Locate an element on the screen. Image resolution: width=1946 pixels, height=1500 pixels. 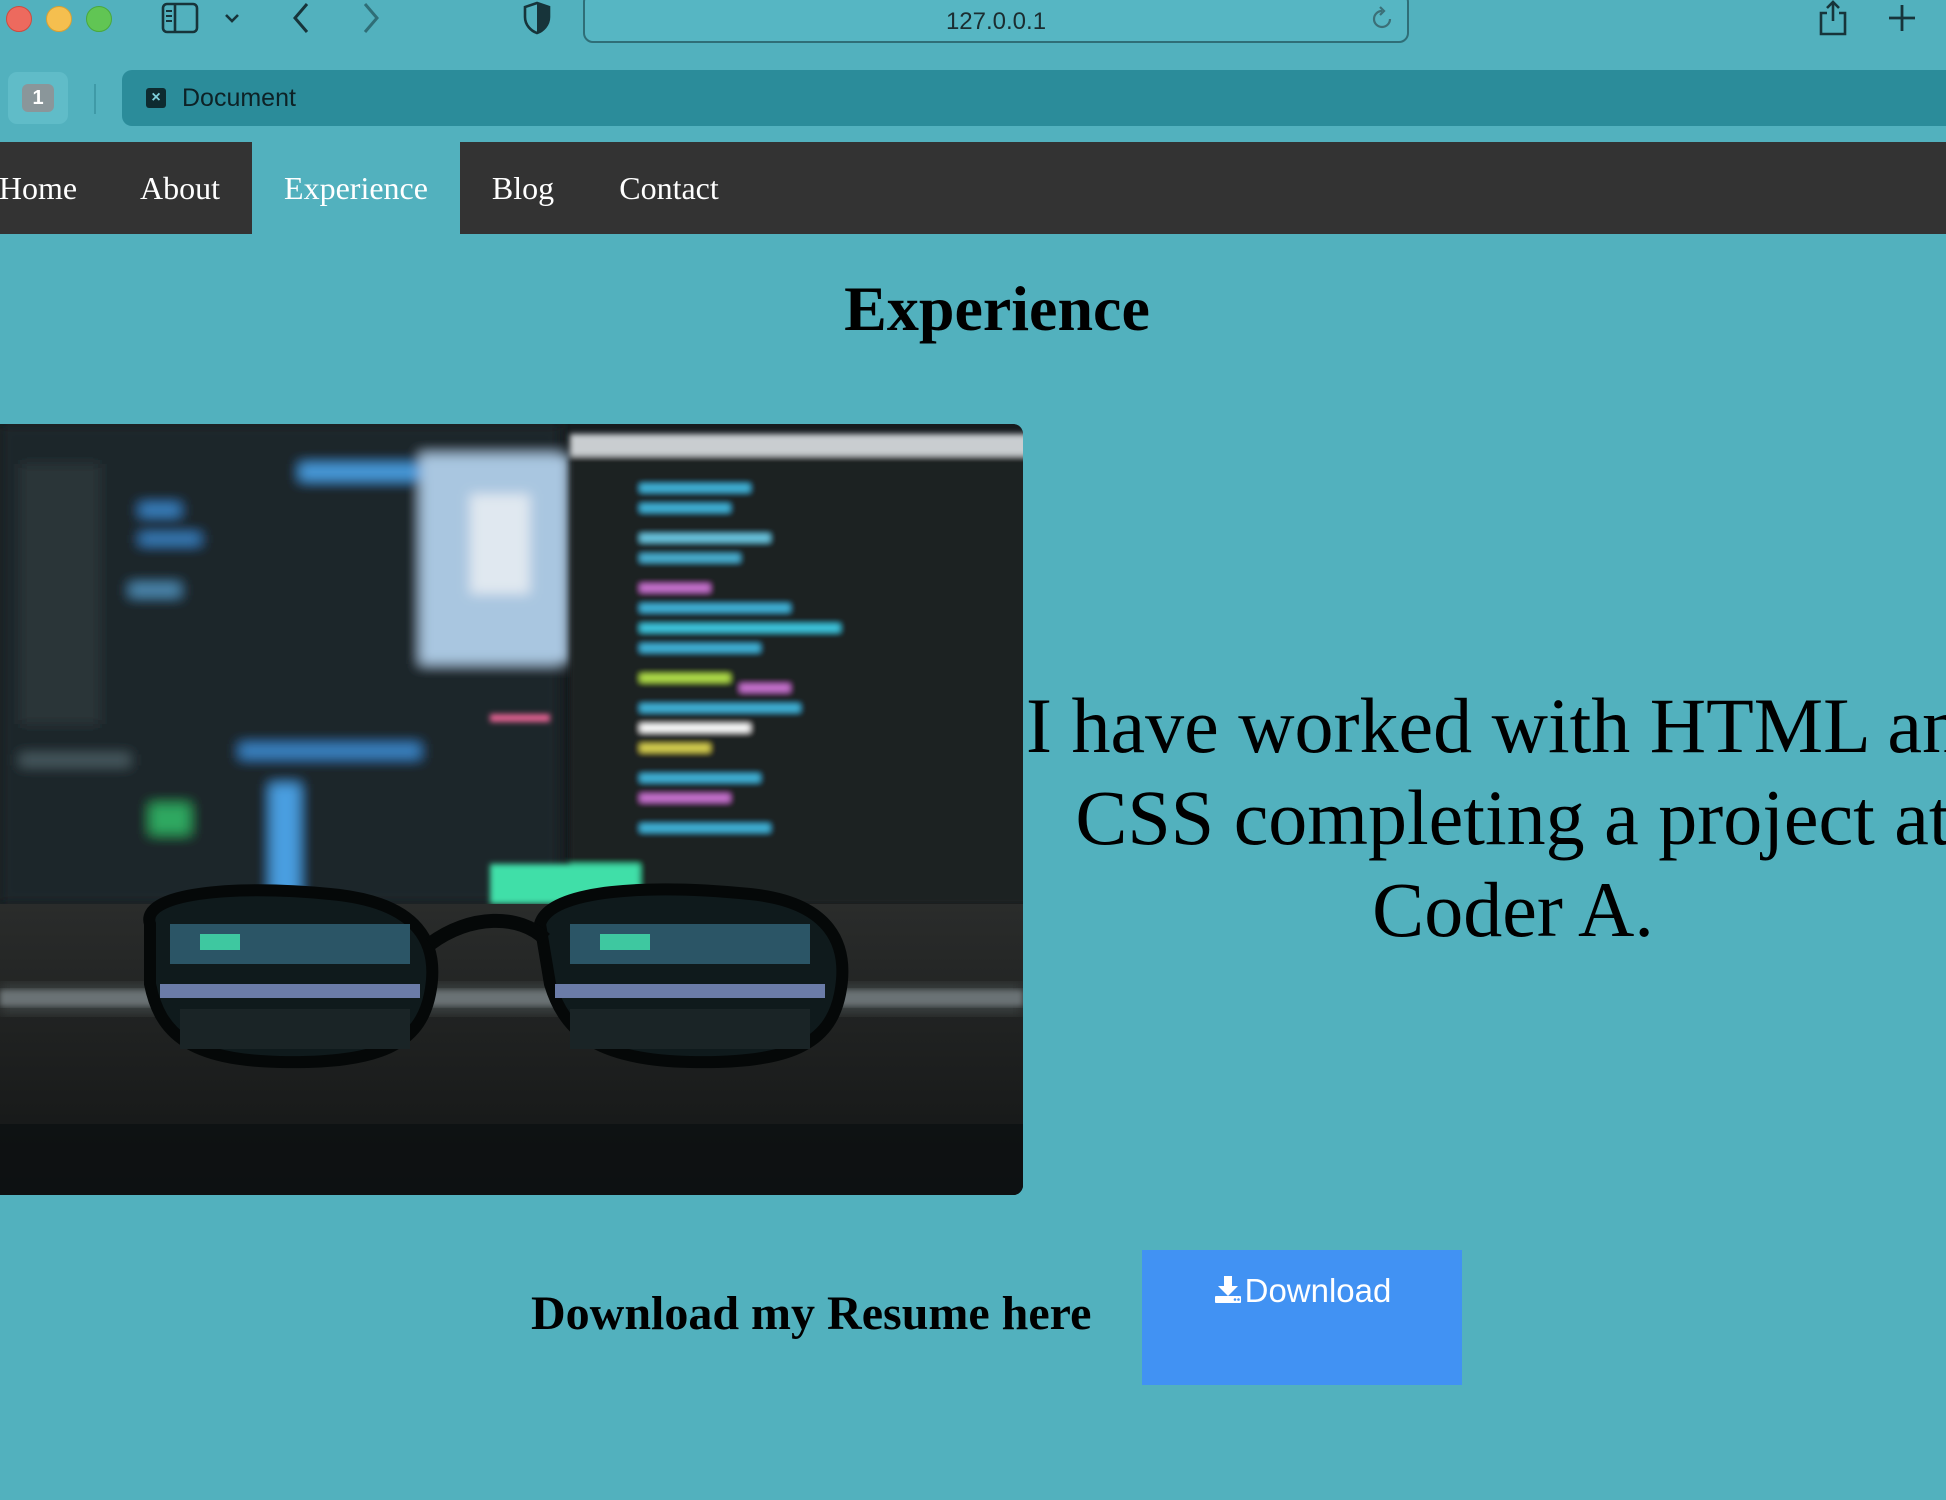
favicon-icon: × is located at coordinates (156, 98).